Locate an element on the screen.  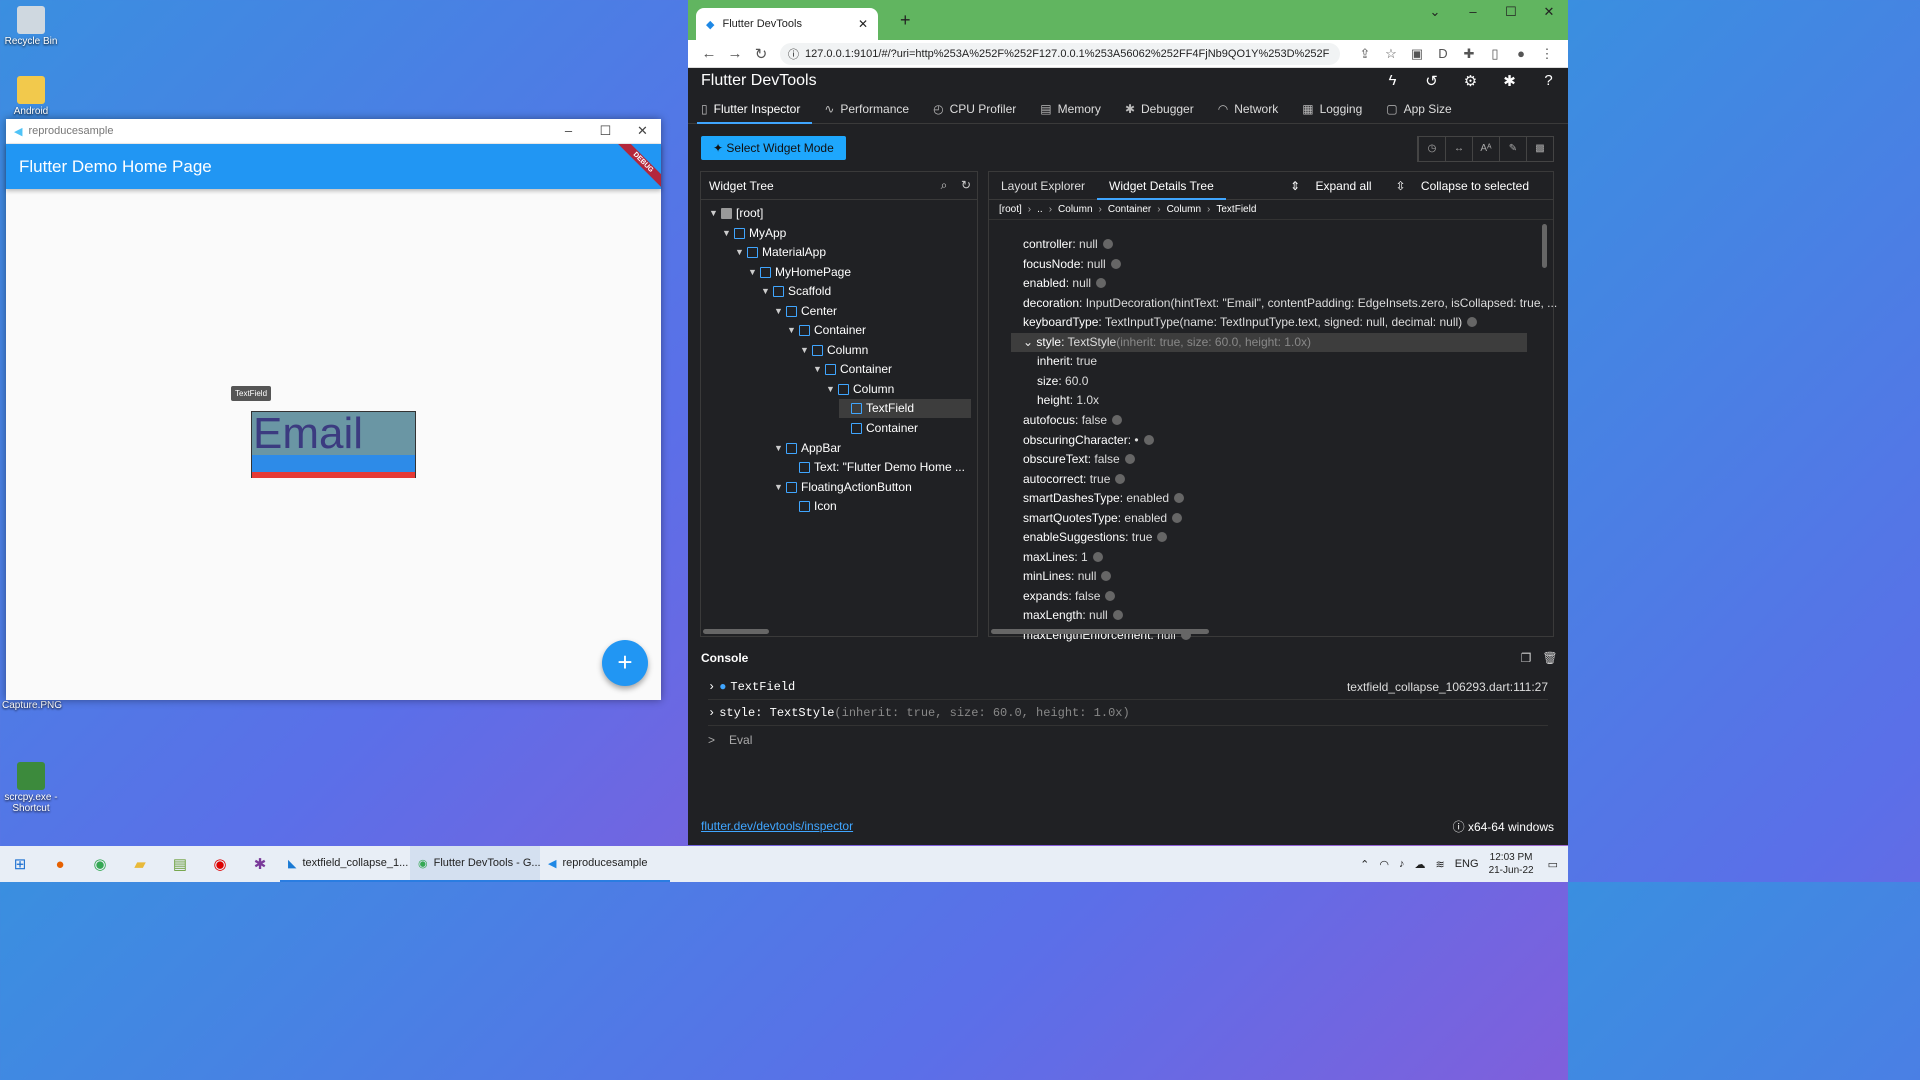
tab-network: ◠ Network is located at coordinates (1248, 109).